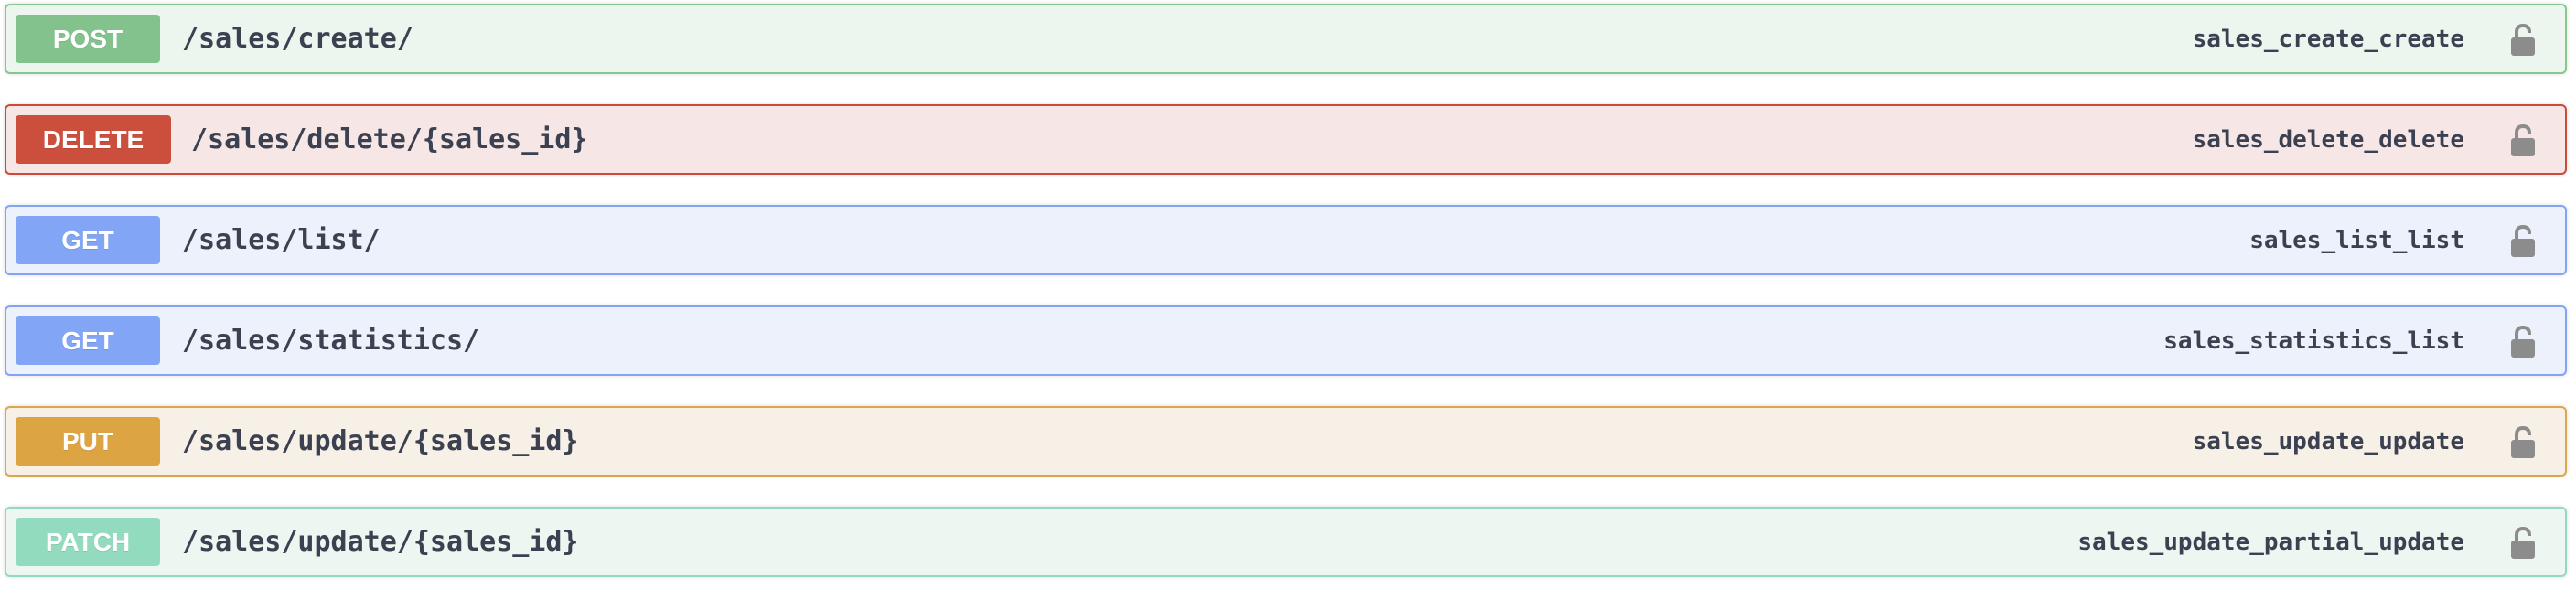  I want to click on method-badge-put: PUT, so click(88, 442).